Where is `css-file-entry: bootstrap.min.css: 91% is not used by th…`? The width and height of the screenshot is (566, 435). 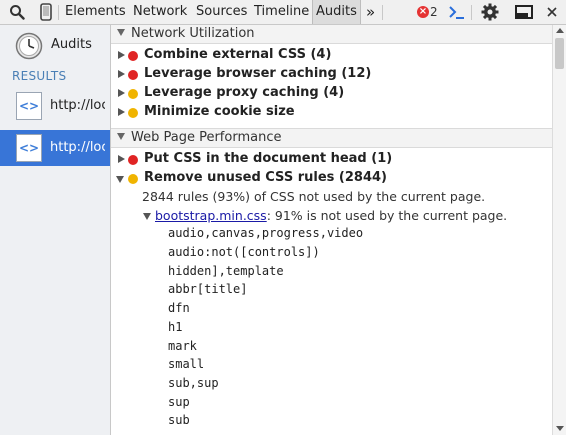 css-file-entry: bootstrap.min.css: 91% is not used by th… is located at coordinates (331, 215).